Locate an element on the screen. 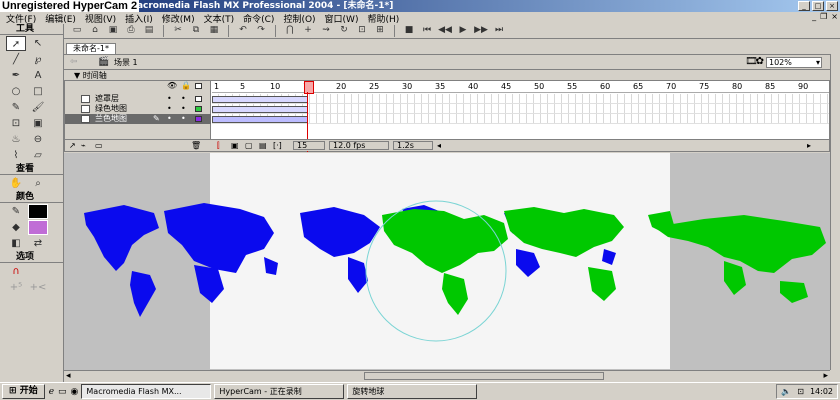 The height and width of the screenshot is (400, 840). default-colors-icon: ◧ is located at coordinates (16, 243).